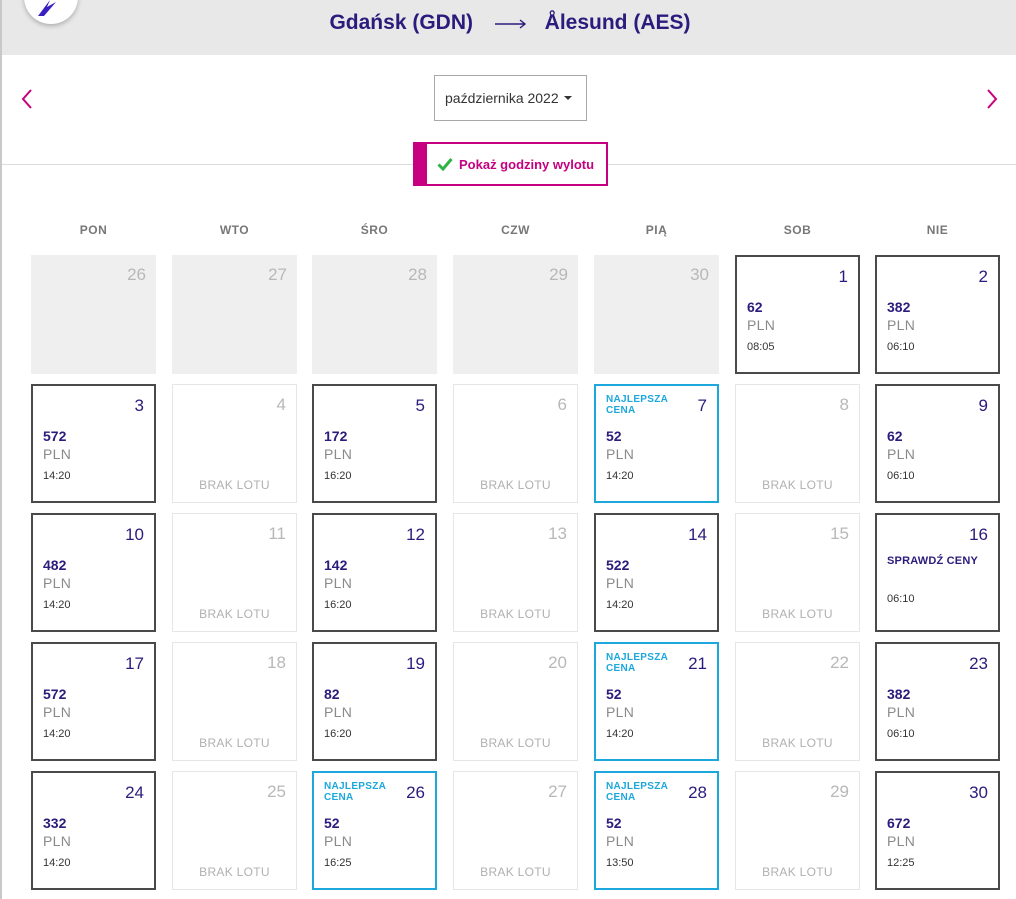 This screenshot has height=899, width=1016. Describe the element at coordinates (839, 533) in the screenshot. I see `day-number: 15` at that location.